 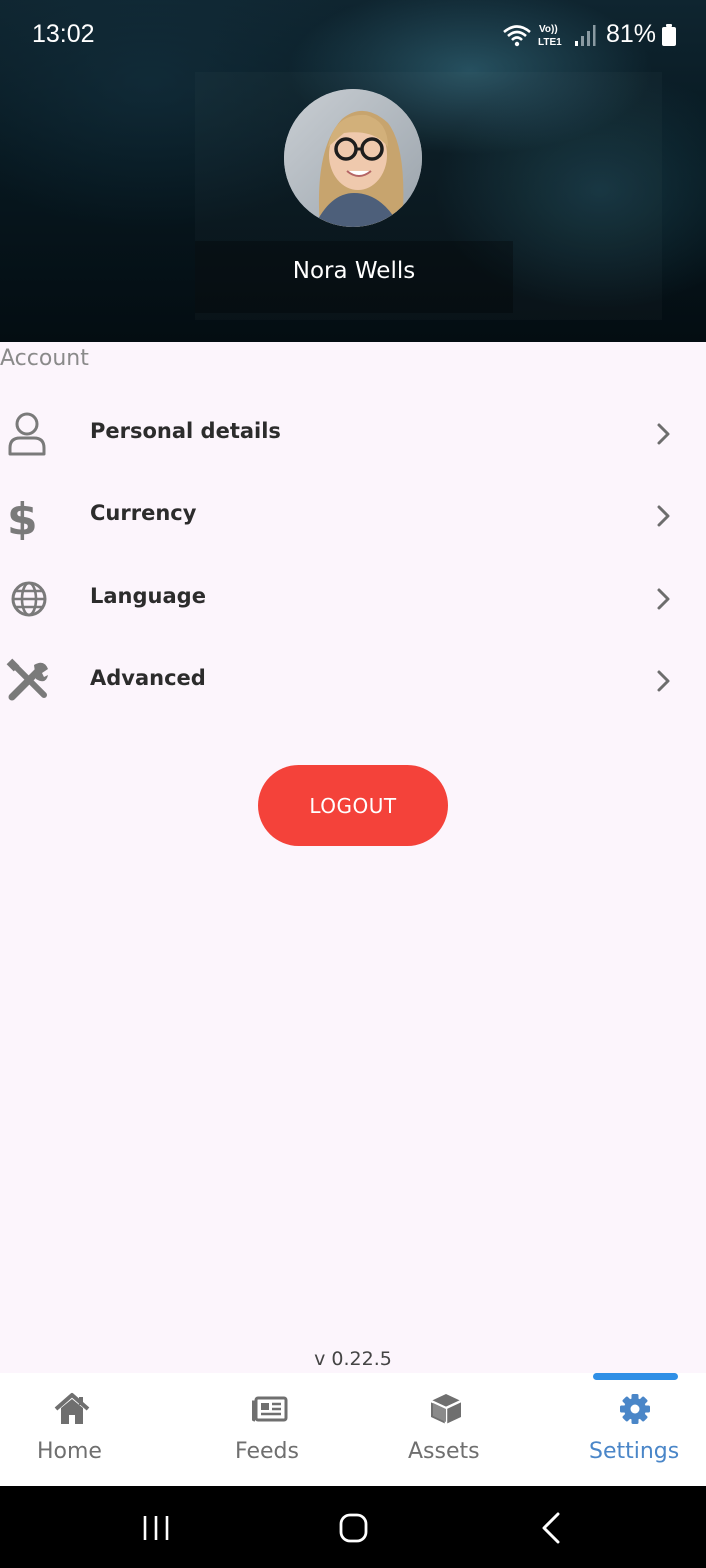 I want to click on gear-icon, so click(x=635, y=1409).